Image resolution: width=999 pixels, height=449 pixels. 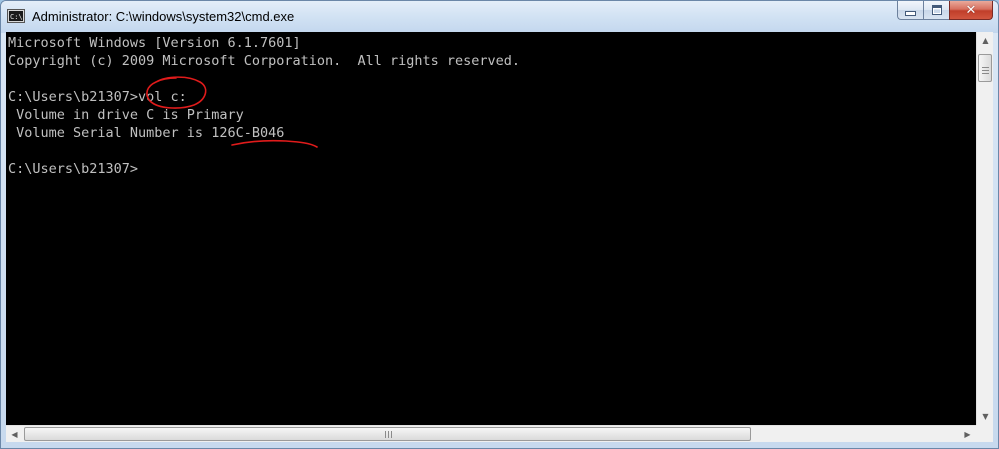 I want to click on resize-corner, so click(x=984, y=433).